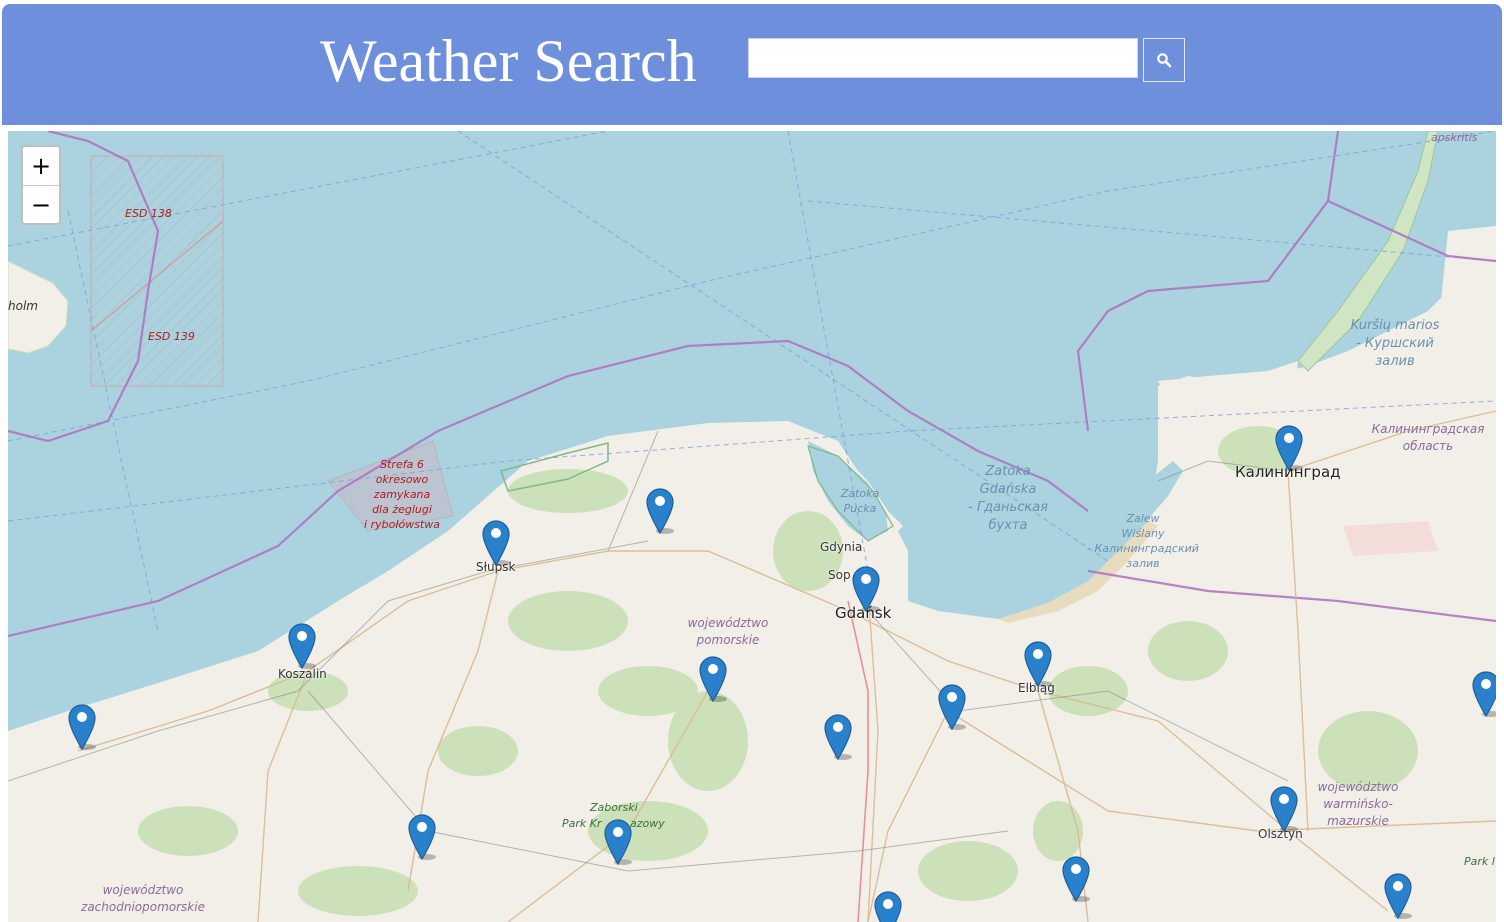  What do you see at coordinates (143, 907) in the screenshot?
I see `label-line: zachodniopomorskie` at bounding box center [143, 907].